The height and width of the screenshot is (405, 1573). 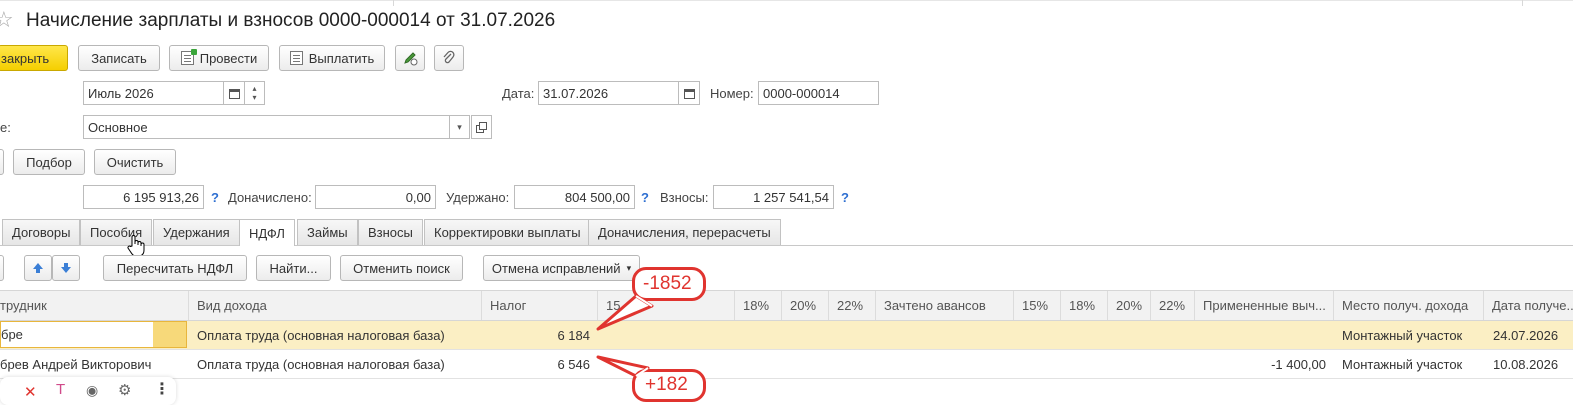 What do you see at coordinates (666, 384) in the screenshot?
I see `callout-bottom-text: +182` at bounding box center [666, 384].